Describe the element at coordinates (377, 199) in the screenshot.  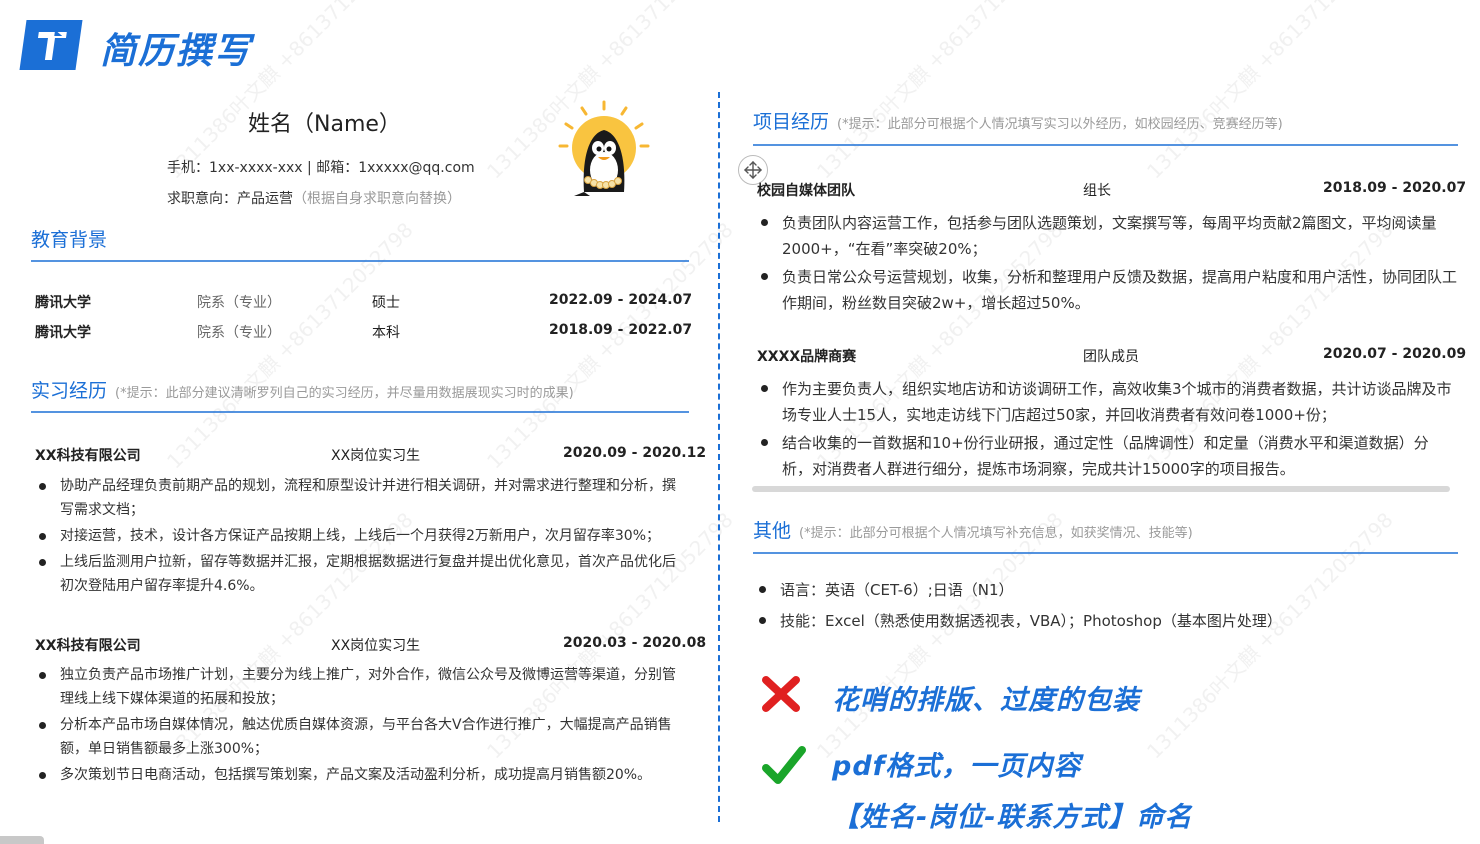
I see `objective-hint: （根据自身求职意向替换）` at that location.